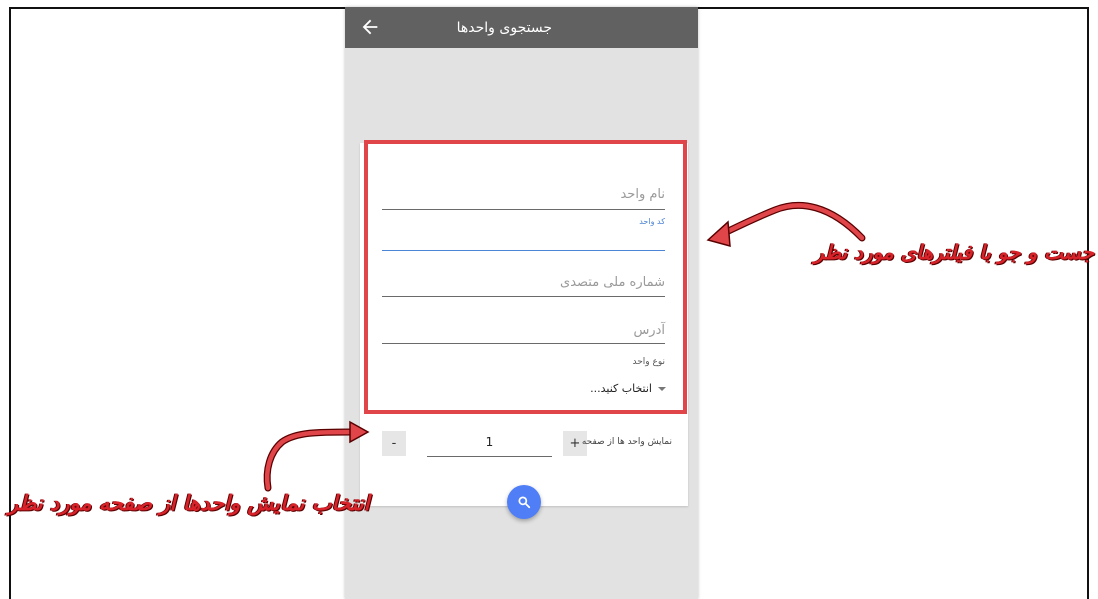  What do you see at coordinates (718, 234) in the screenshot?
I see `filters-arrowhead` at bounding box center [718, 234].